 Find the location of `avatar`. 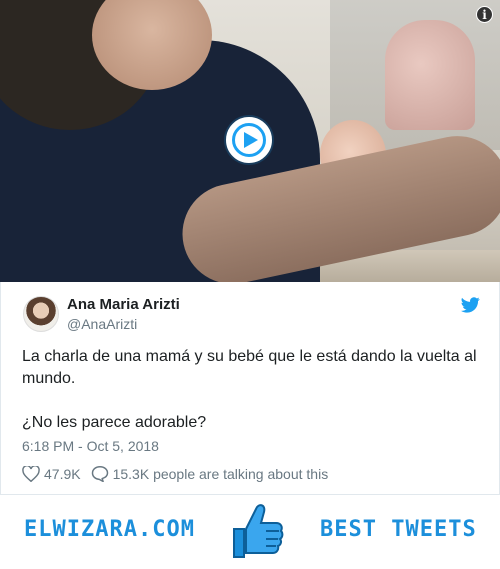

avatar is located at coordinates (41, 314).